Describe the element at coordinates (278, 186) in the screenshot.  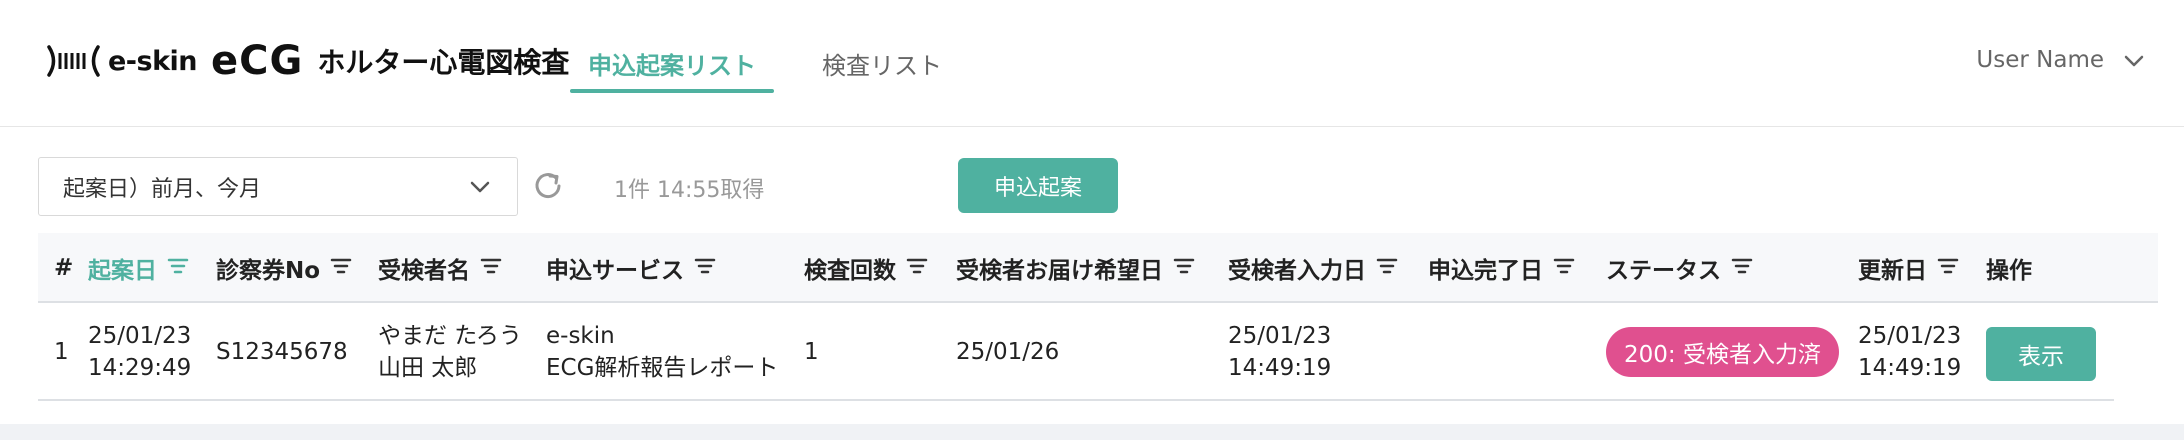
I see `date-filter-select: 起案日）前月、今月` at that location.